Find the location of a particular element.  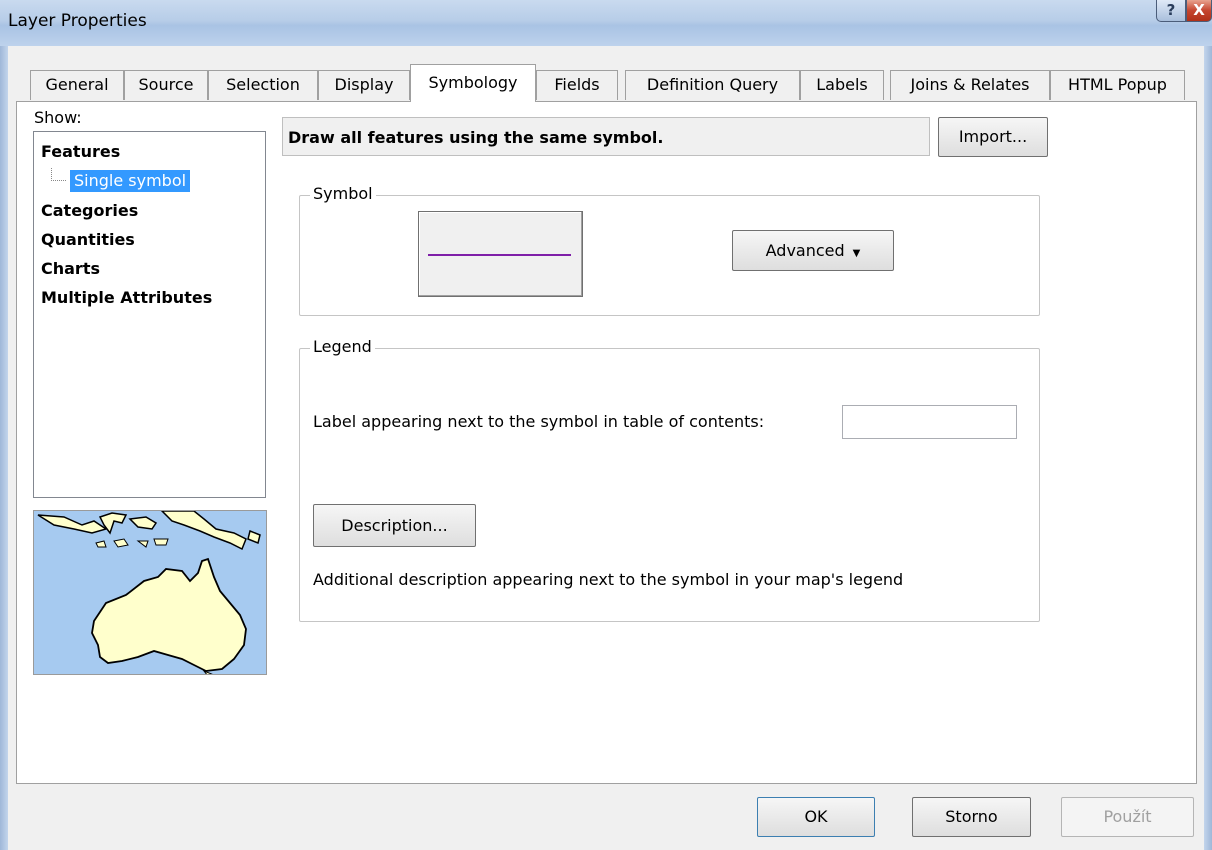

tab-joins-relates: Joins & Relates is located at coordinates (970, 85).